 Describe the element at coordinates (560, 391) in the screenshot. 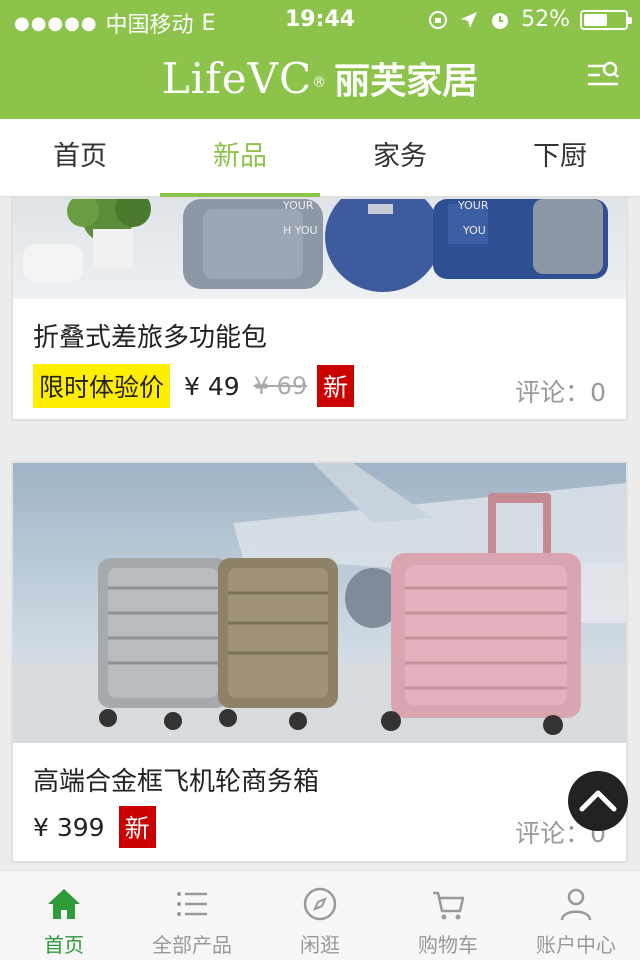

I see `comment-count: 评论：0` at that location.